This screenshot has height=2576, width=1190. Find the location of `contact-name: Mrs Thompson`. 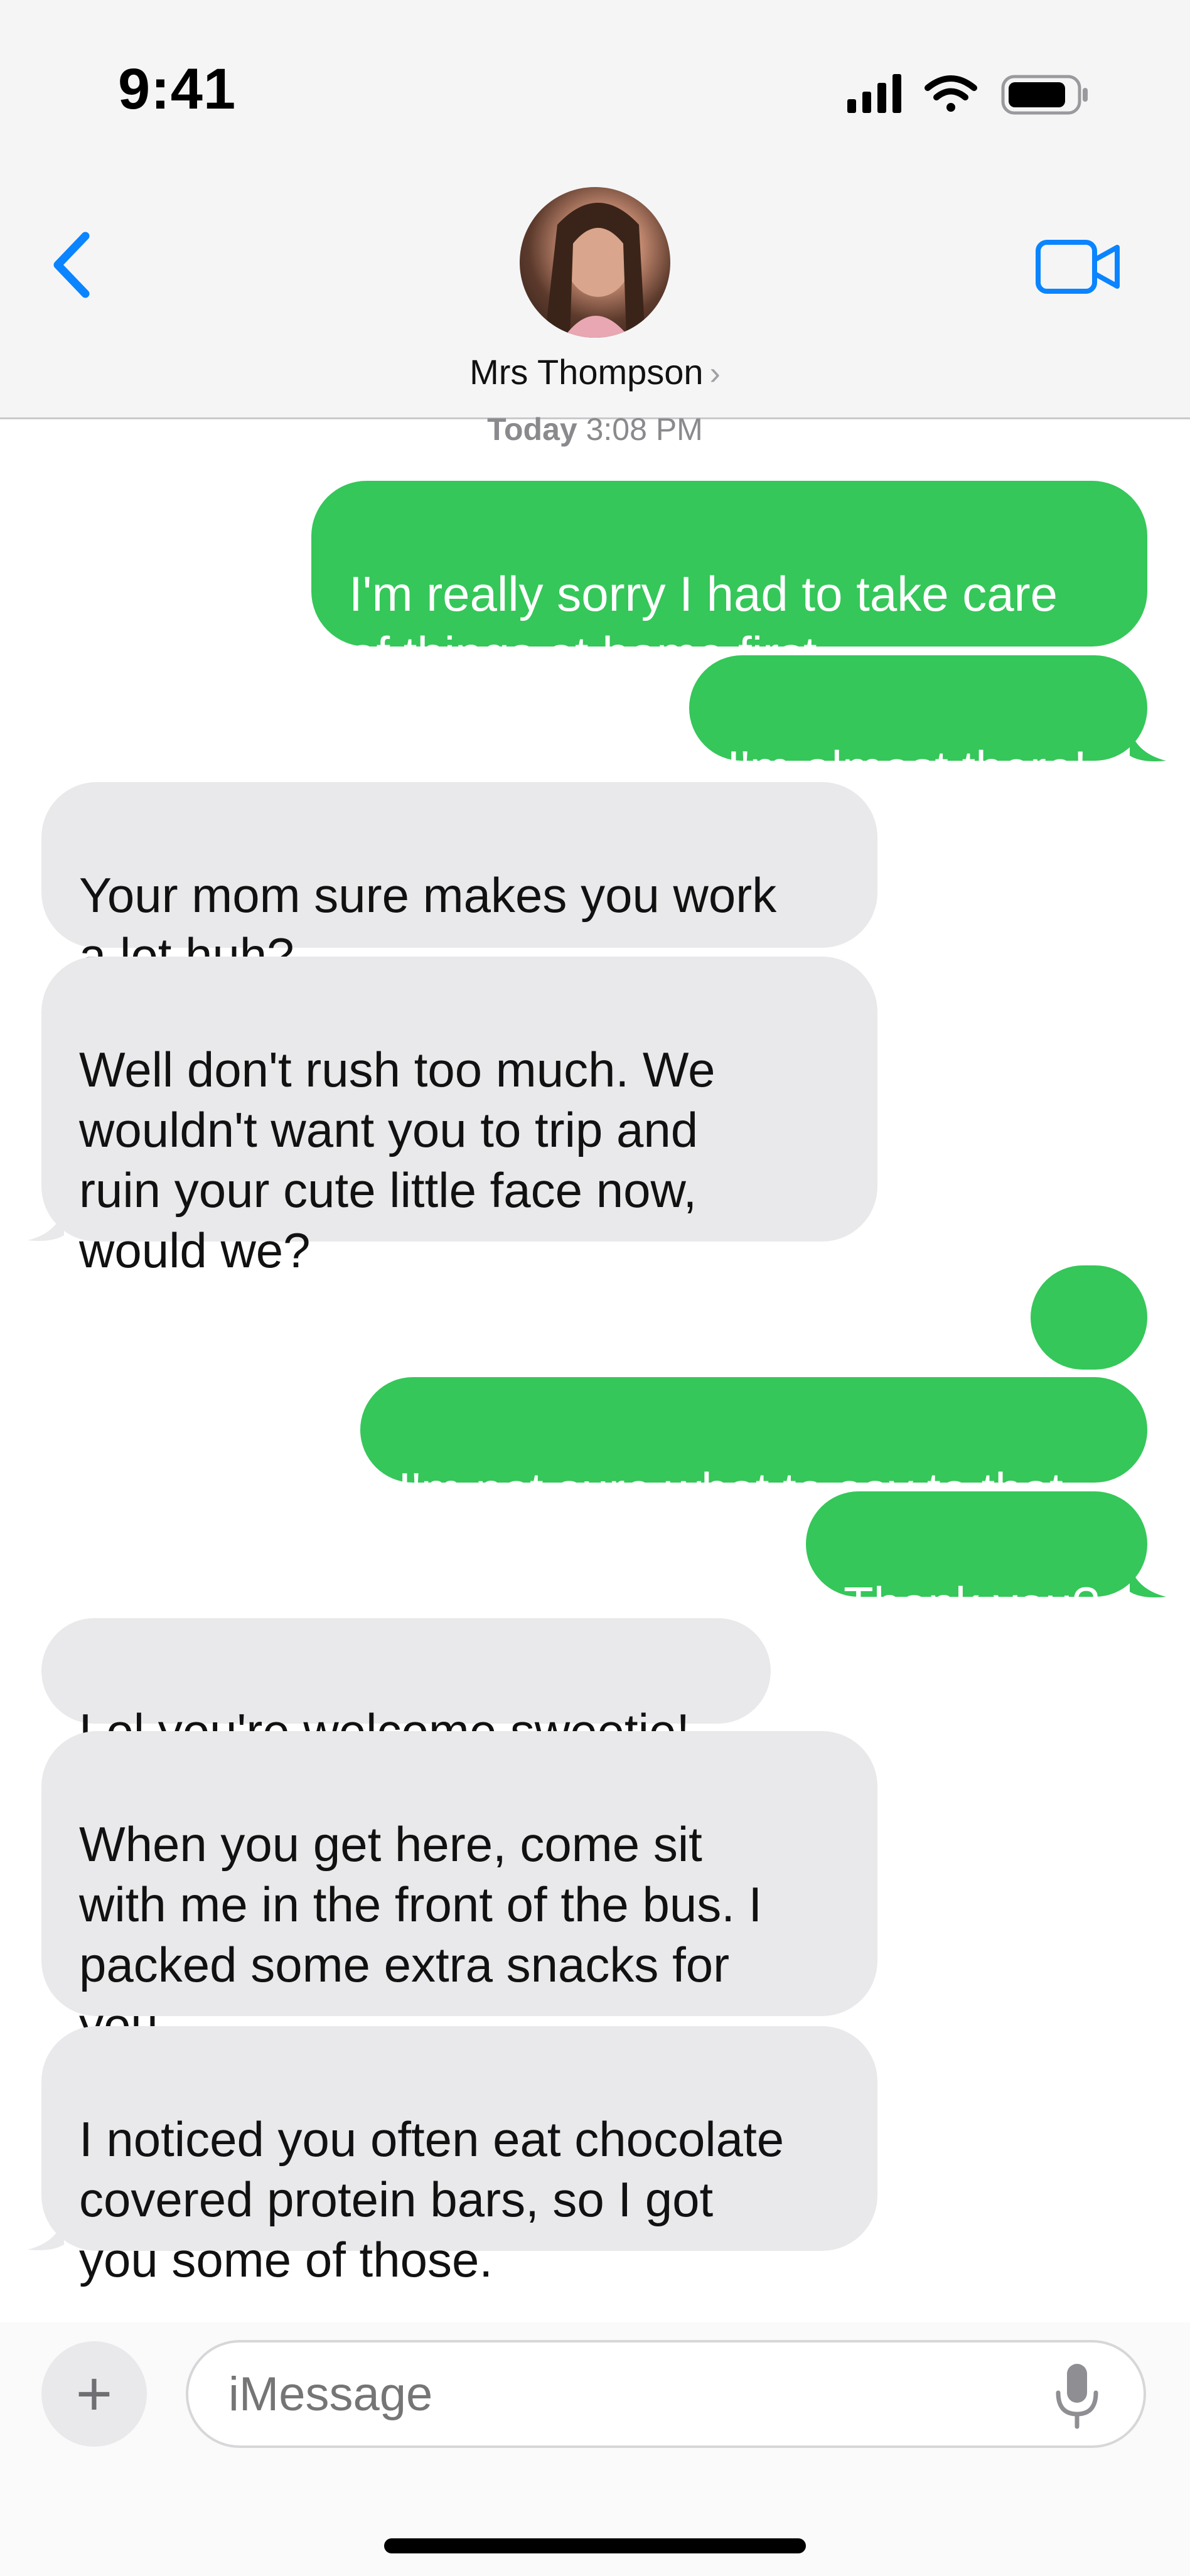

contact-name: Mrs Thompson is located at coordinates (586, 372).